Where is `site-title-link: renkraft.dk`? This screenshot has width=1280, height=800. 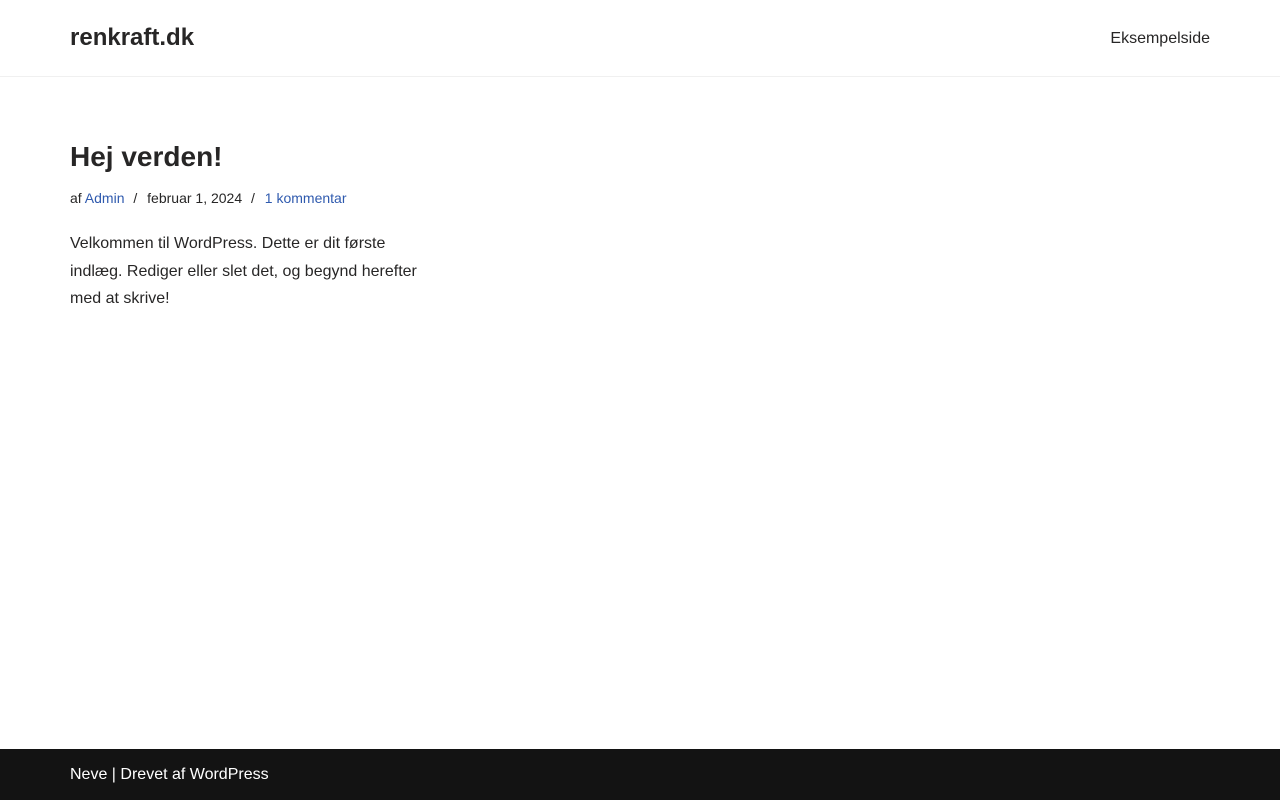 site-title-link: renkraft.dk is located at coordinates (132, 38).